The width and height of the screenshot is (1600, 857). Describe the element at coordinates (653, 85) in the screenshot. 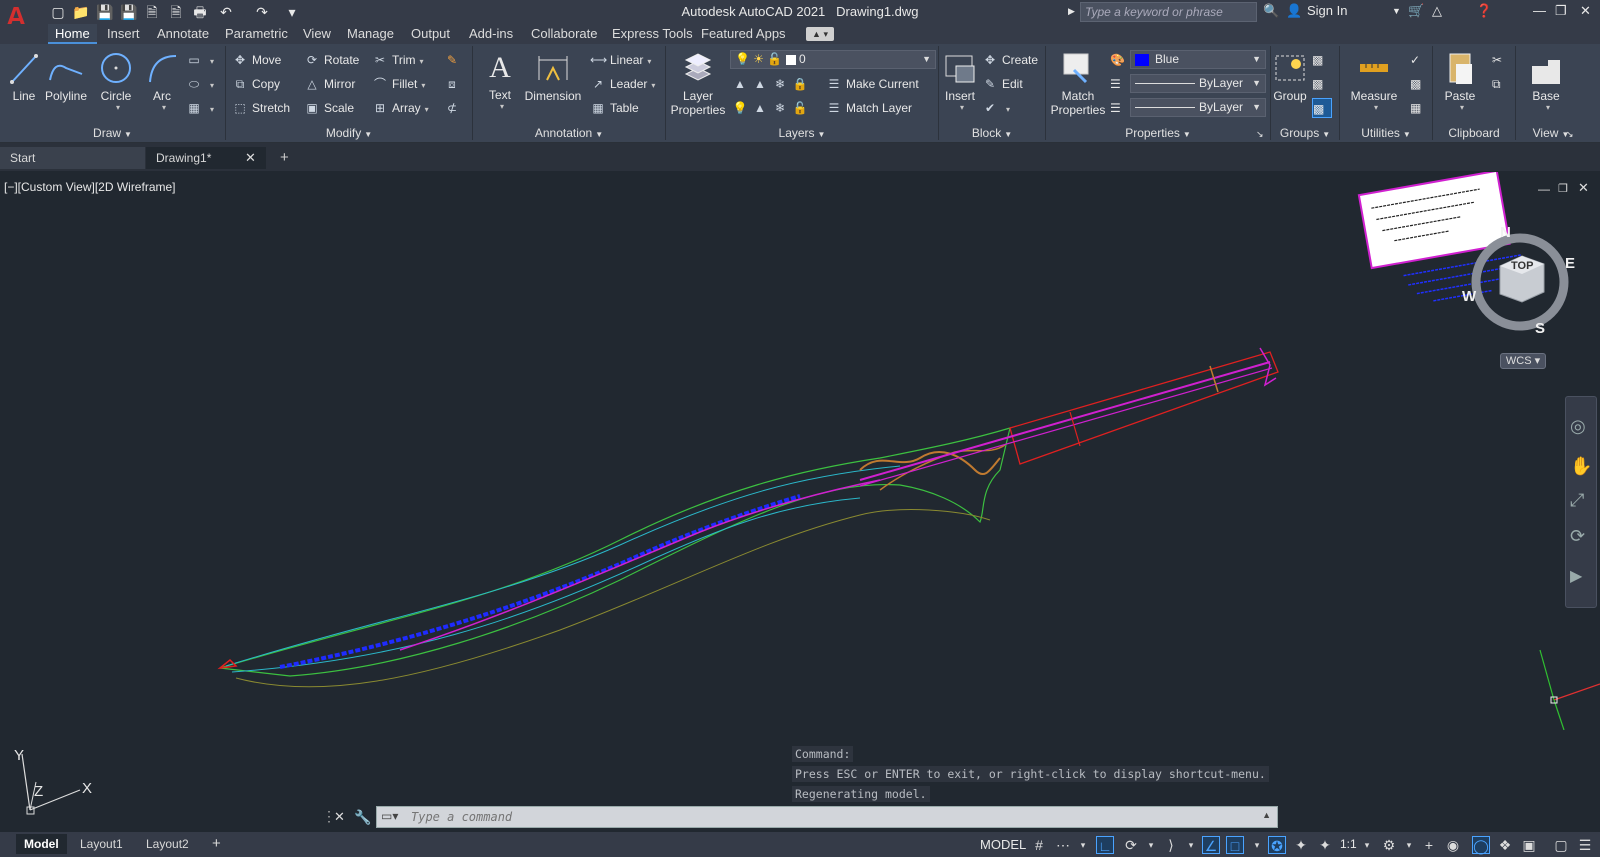

I see `leader-dropdown-icon: ▾` at that location.